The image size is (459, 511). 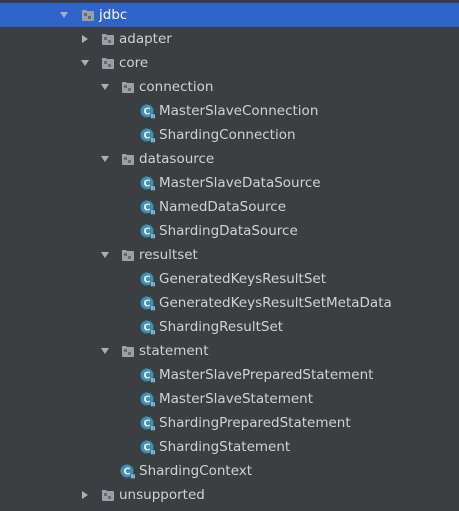 I want to click on tree-node-class: GeneratedKeysResultSetMetaData, so click(x=229, y=303).